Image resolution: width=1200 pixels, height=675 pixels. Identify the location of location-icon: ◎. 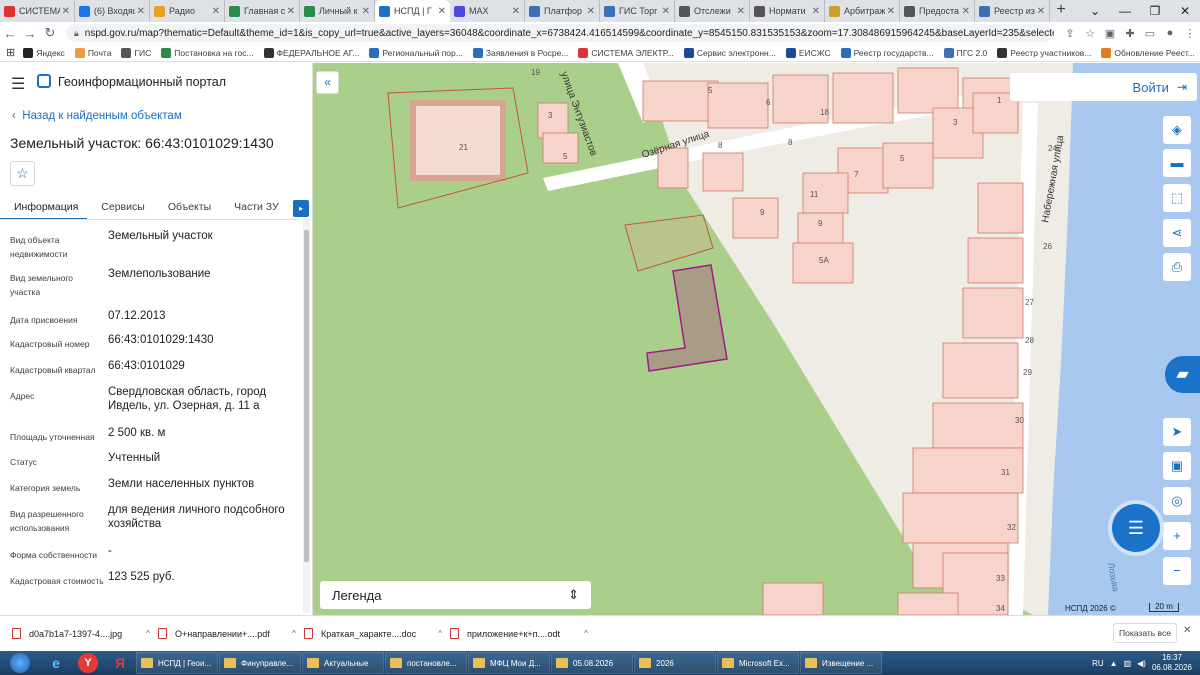
(1177, 501).